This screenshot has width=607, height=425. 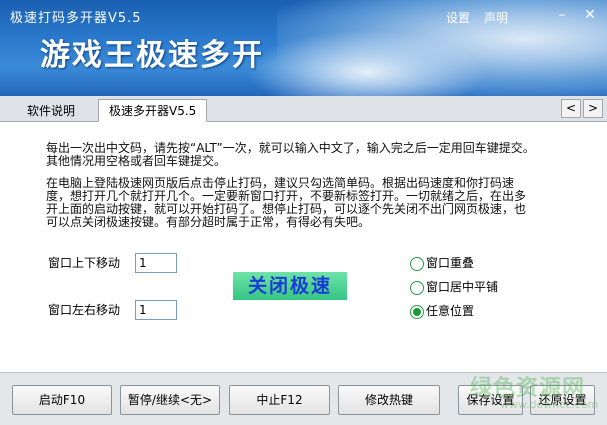 I want to click on radio-selected-icon, so click(x=417, y=311).